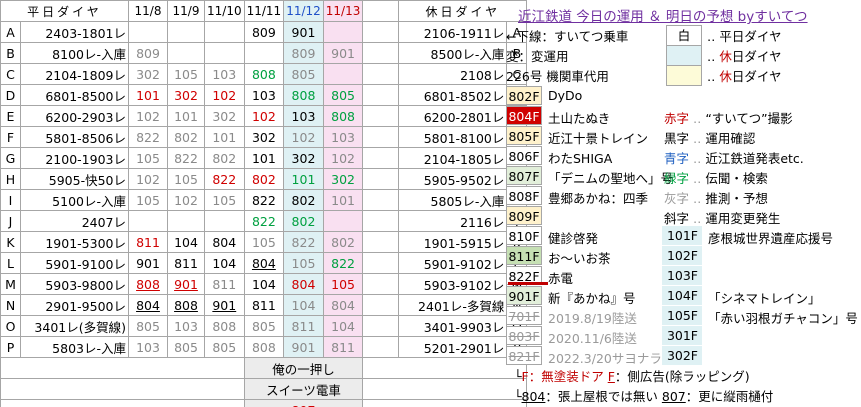  Describe the element at coordinates (684, 35) in the screenshot. I see `swatch-white-label: 白` at that location.